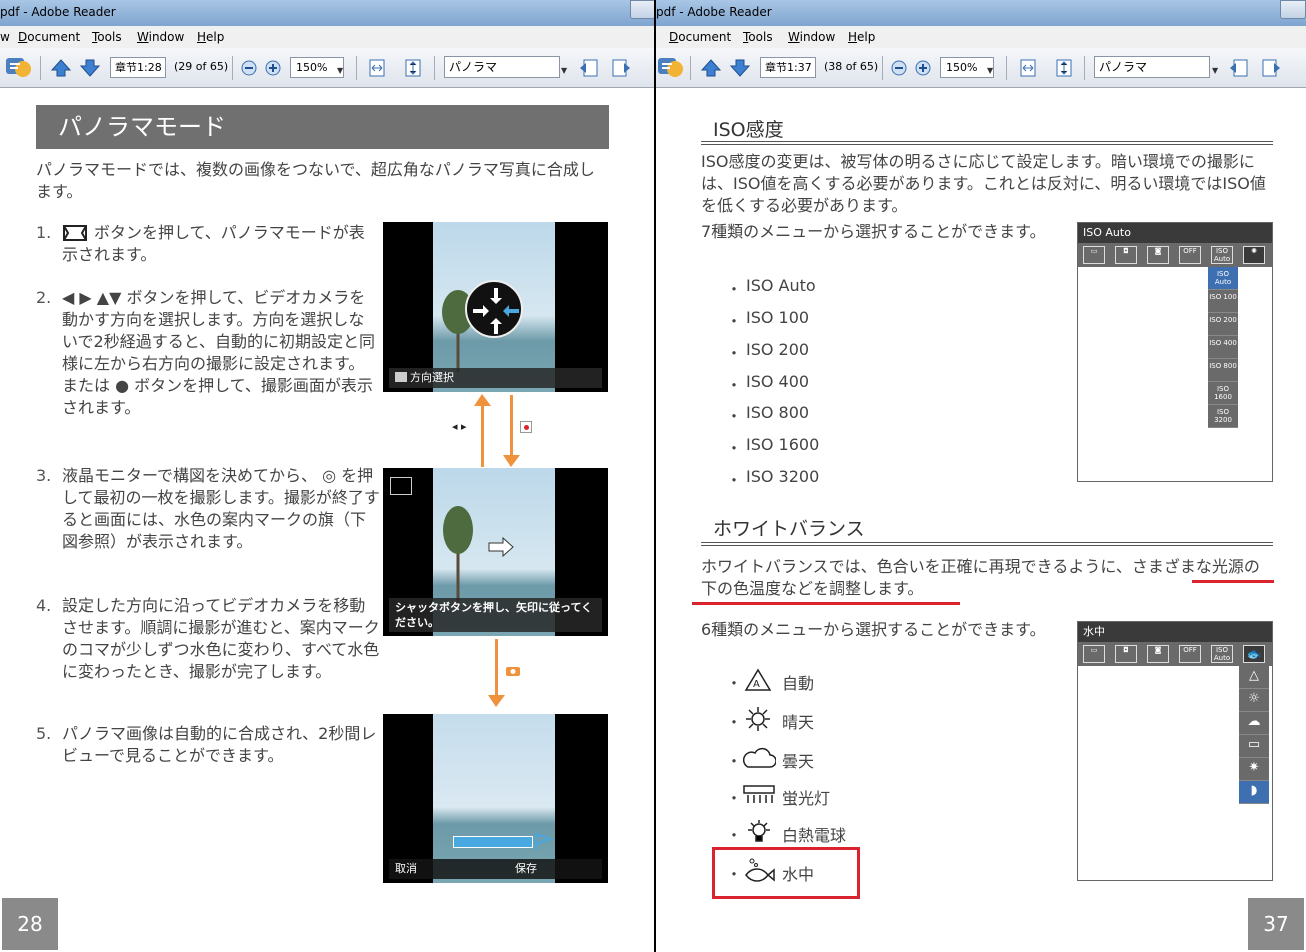 Image resolution: width=1306 pixels, height=952 pixels. I want to click on right-menu-tools: Tools, so click(758, 37).